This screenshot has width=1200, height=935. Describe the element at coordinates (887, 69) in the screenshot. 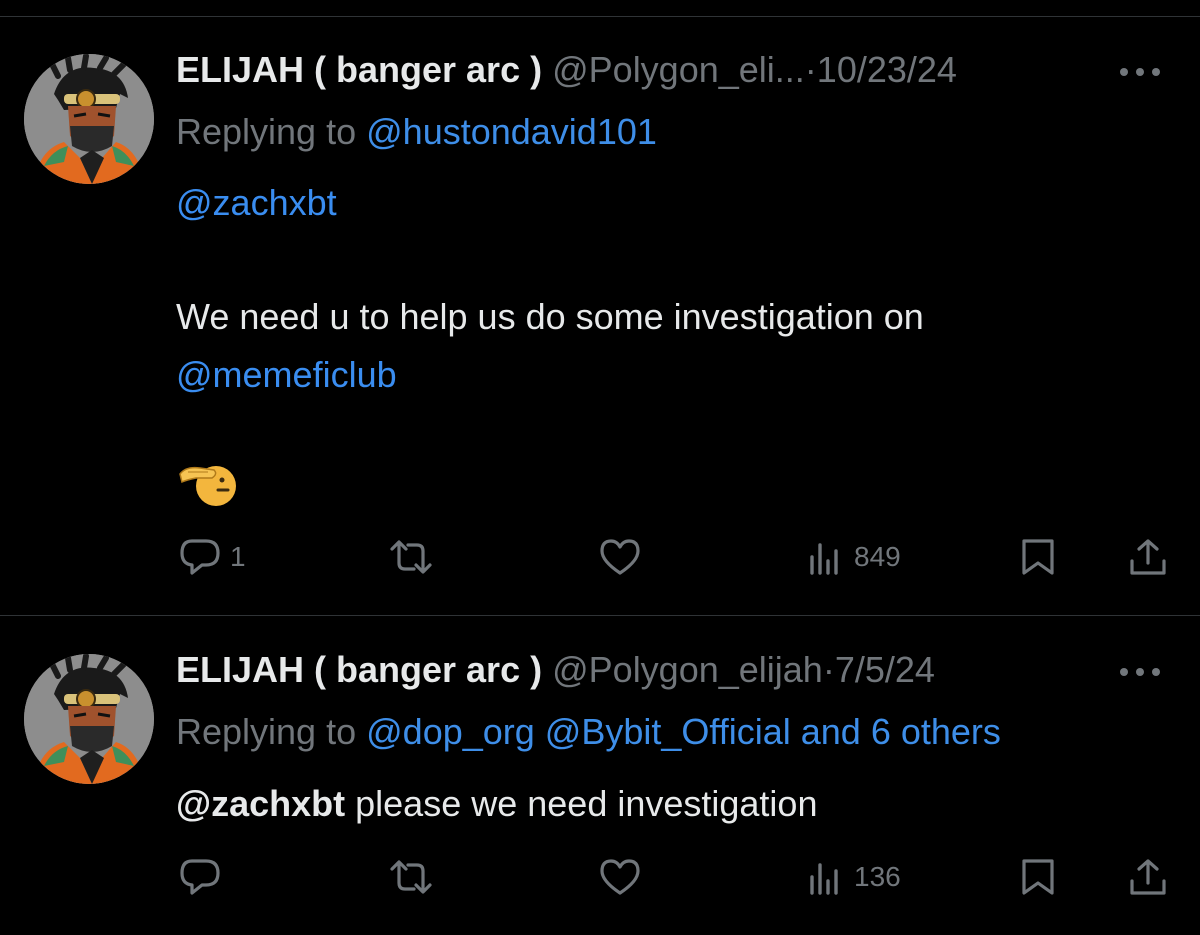

I see `tweet-date: 10/23/24` at that location.